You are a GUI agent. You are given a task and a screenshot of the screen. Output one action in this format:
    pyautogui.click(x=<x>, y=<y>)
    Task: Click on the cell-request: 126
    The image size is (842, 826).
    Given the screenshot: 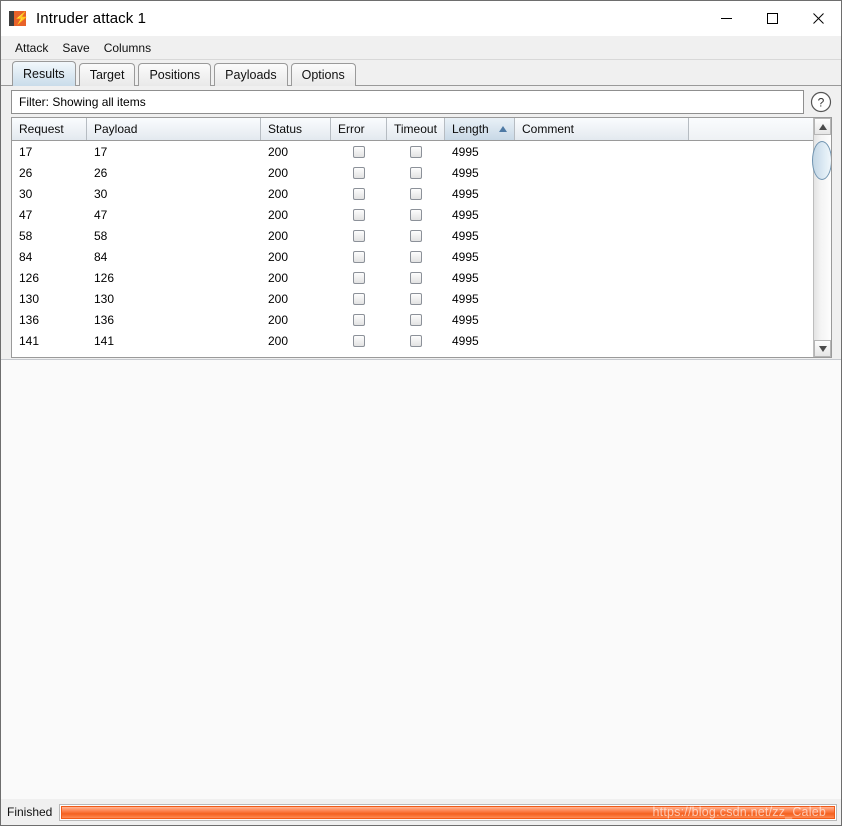 What is the action you would take?
    pyautogui.click(x=29, y=277)
    